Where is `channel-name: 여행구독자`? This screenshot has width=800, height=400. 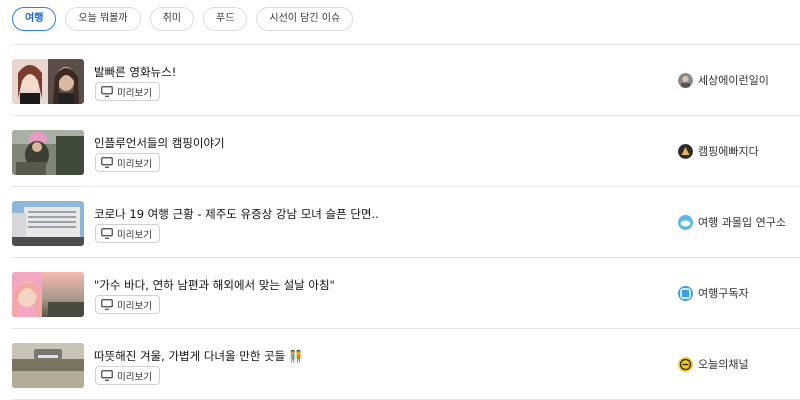 channel-name: 여행구독자 is located at coordinates (723, 293).